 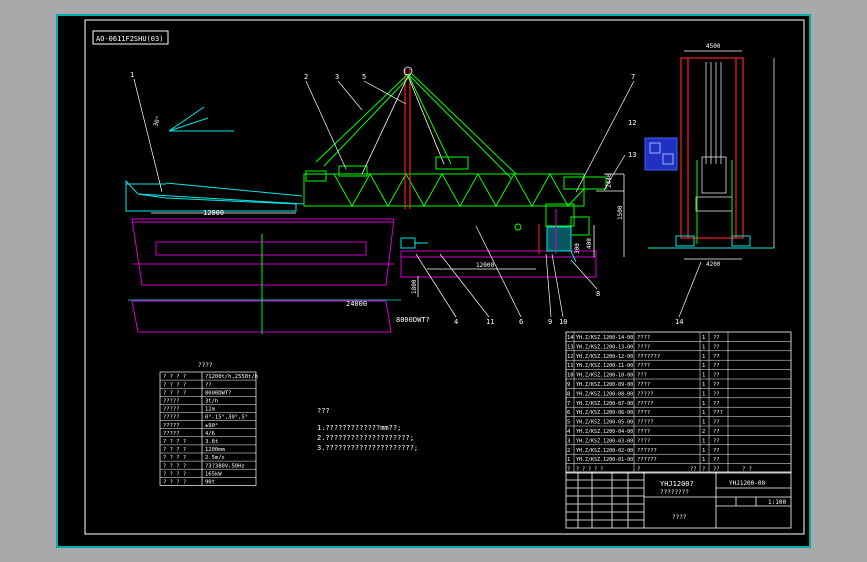 I want to click on param-value: 3t/h, so click(x=211, y=402).